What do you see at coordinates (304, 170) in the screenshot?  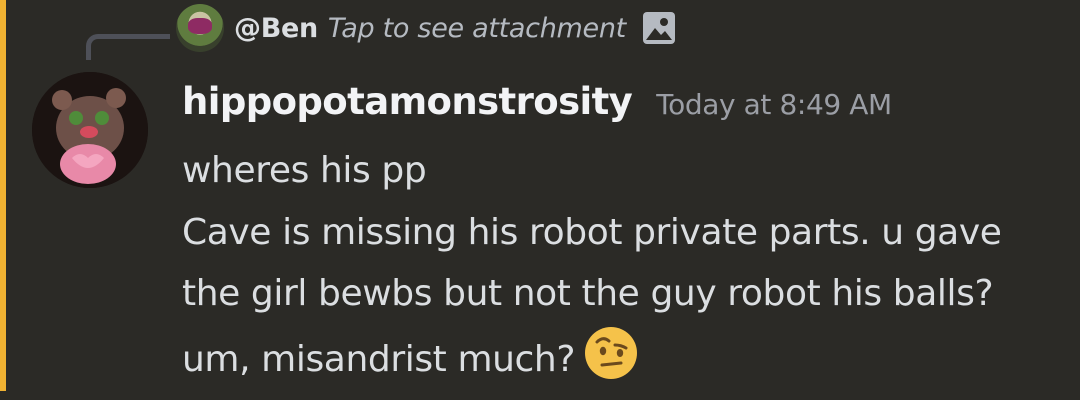 I see `message-line: wheres his pp` at bounding box center [304, 170].